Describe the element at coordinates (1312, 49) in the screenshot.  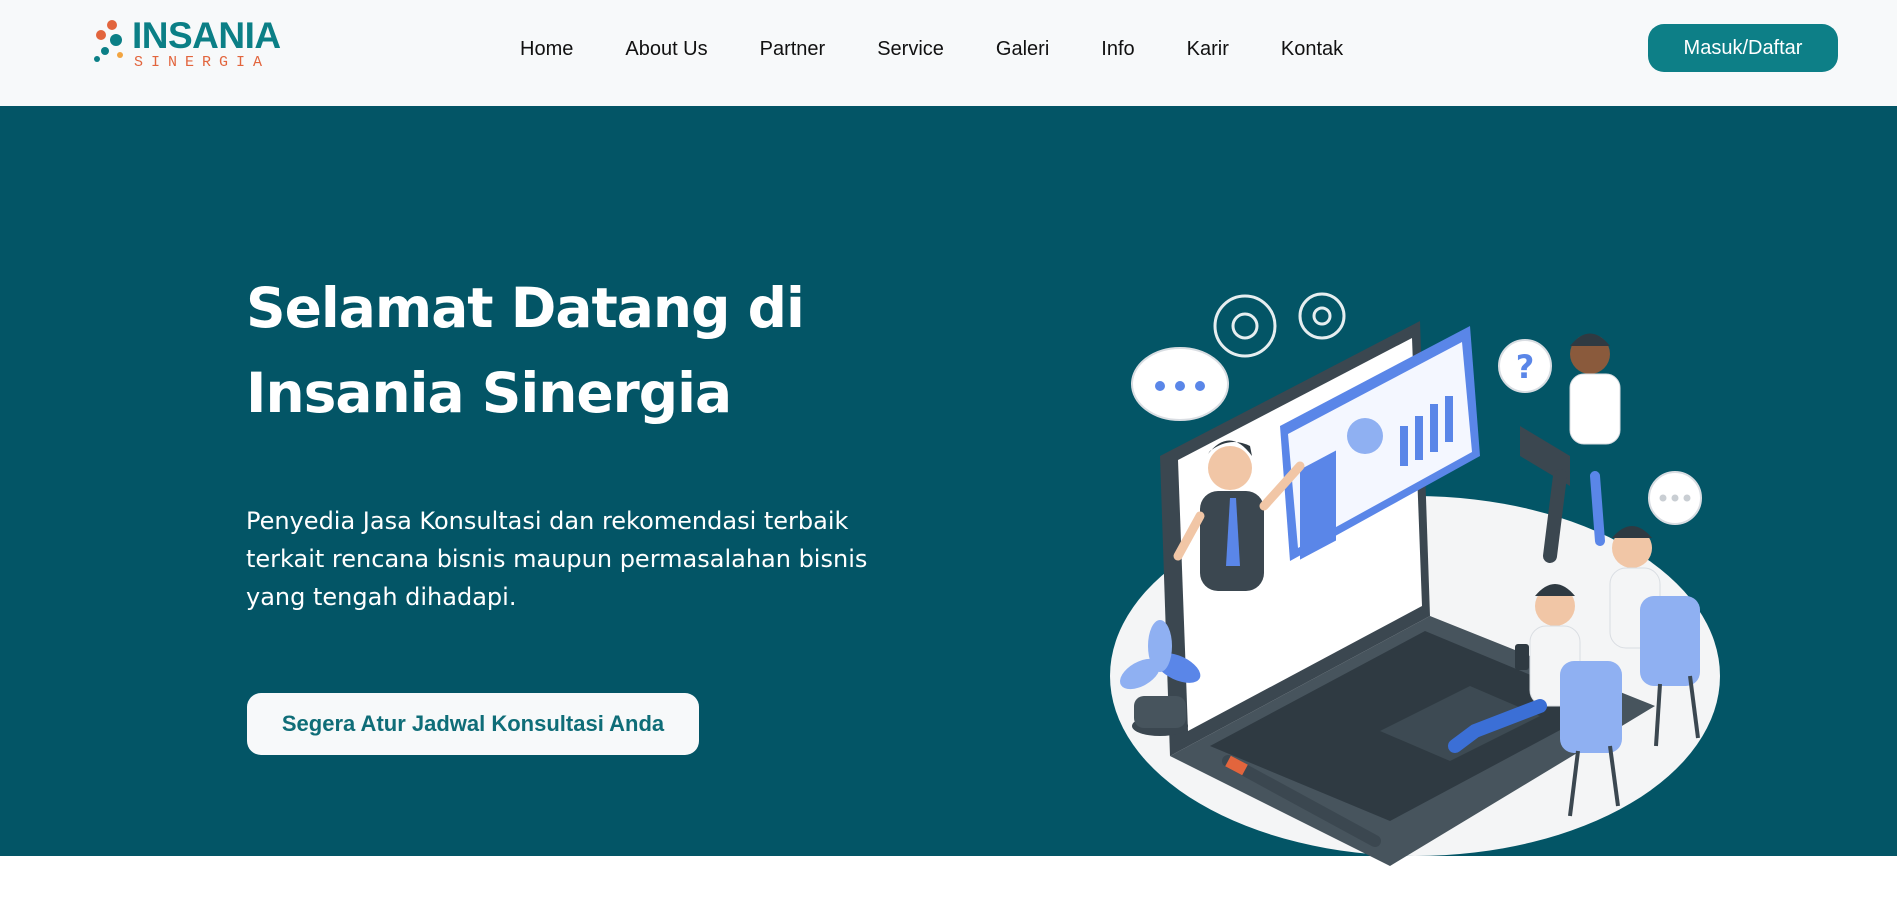
I see `nav-kontak: Kontak` at that location.